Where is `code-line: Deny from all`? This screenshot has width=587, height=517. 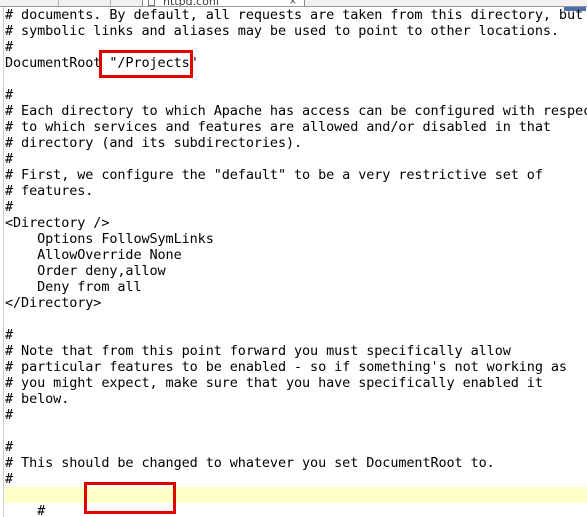 code-line: Deny from all is located at coordinates (296, 287).